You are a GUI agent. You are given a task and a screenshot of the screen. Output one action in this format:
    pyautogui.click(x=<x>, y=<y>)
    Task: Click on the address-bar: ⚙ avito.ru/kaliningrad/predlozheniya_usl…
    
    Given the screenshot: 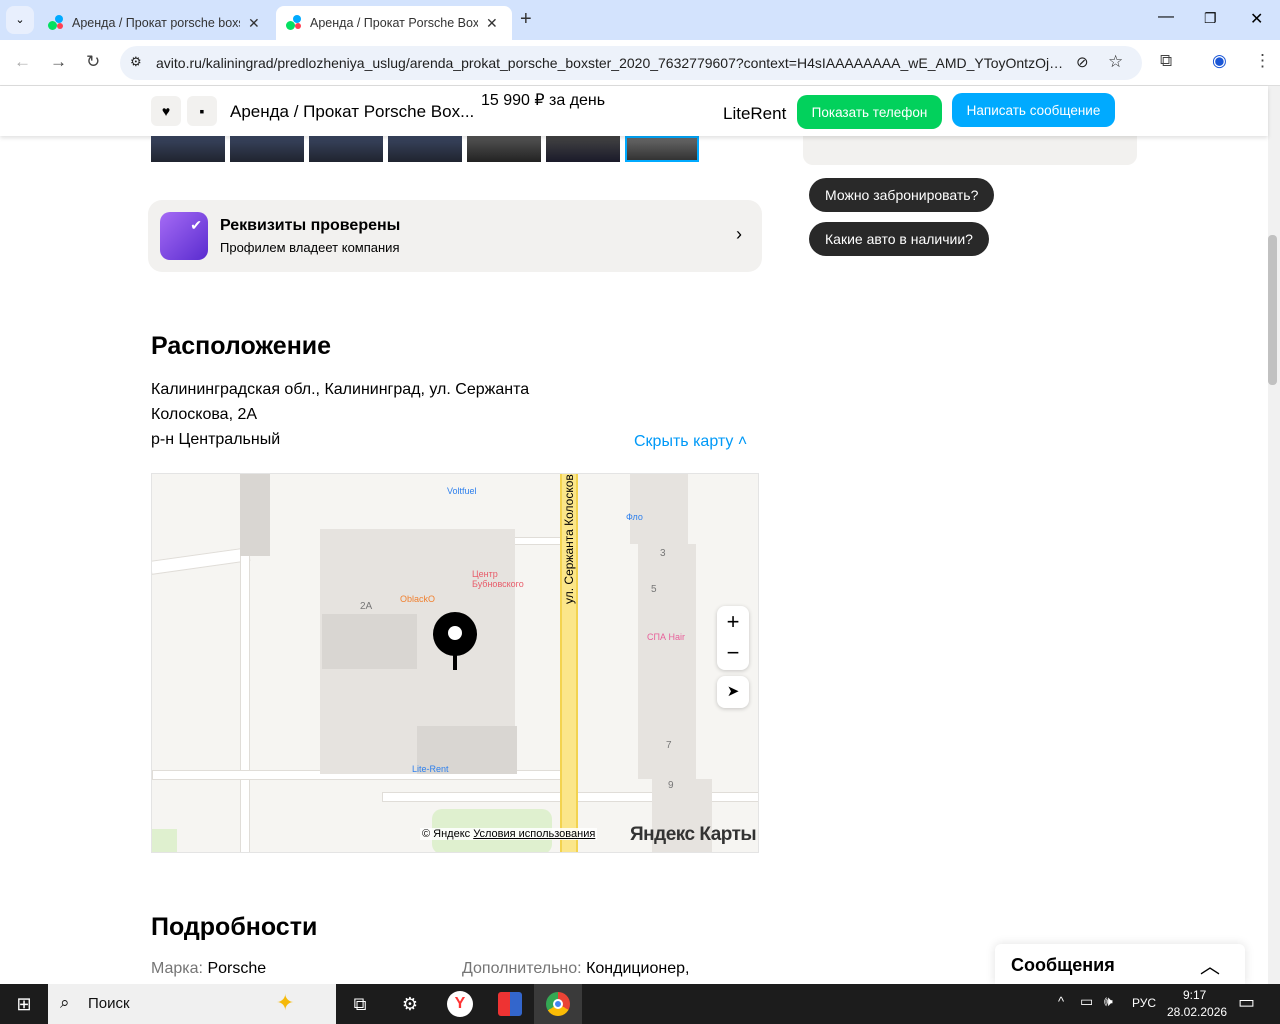 What is the action you would take?
    pyautogui.click(x=631, y=63)
    